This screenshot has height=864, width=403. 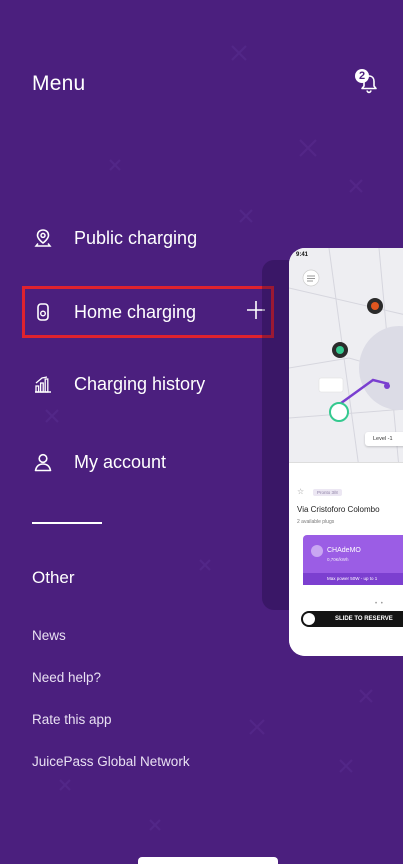 I want to click on notification-badge: 2, so click(x=362, y=76).